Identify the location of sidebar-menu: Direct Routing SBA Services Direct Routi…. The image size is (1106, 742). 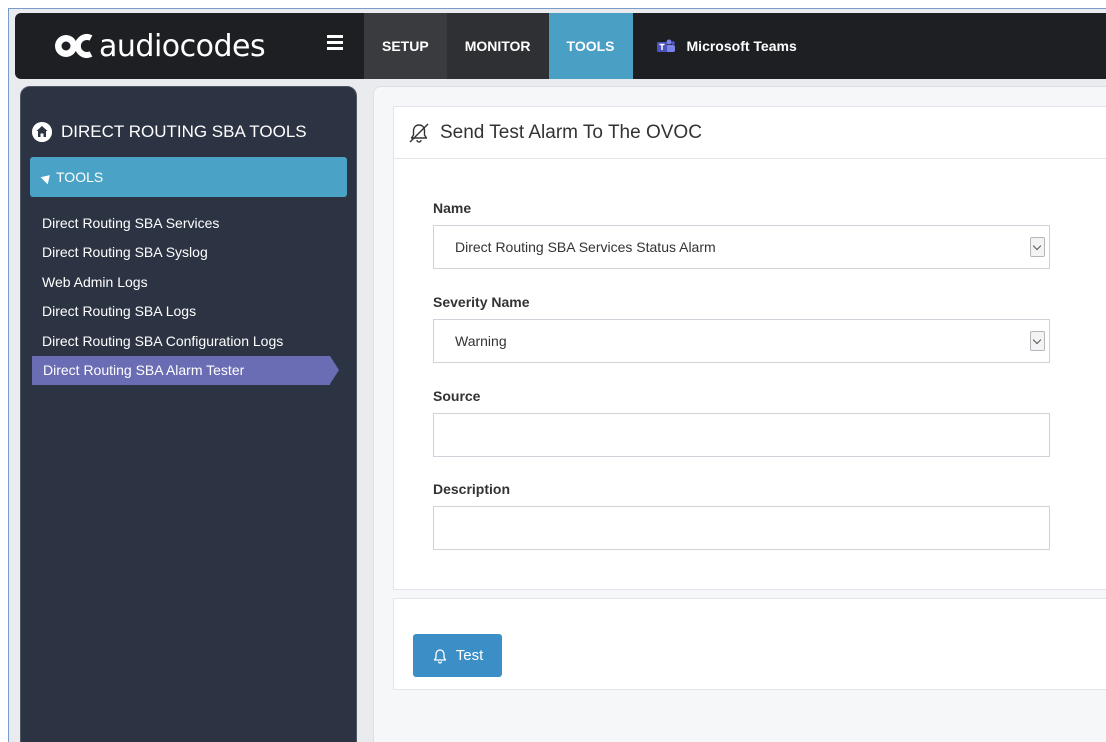
(186, 297).